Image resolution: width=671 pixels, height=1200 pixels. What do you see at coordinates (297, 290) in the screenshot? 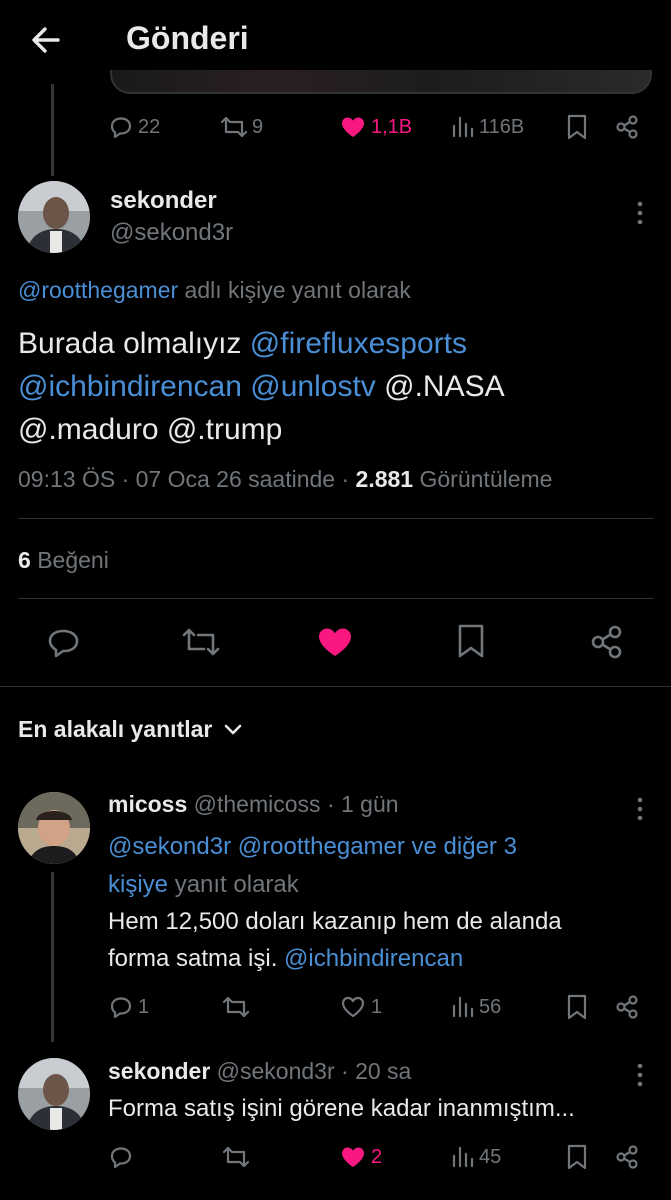
I see `replying-label: adlı kişiye yanıt olarak` at bounding box center [297, 290].